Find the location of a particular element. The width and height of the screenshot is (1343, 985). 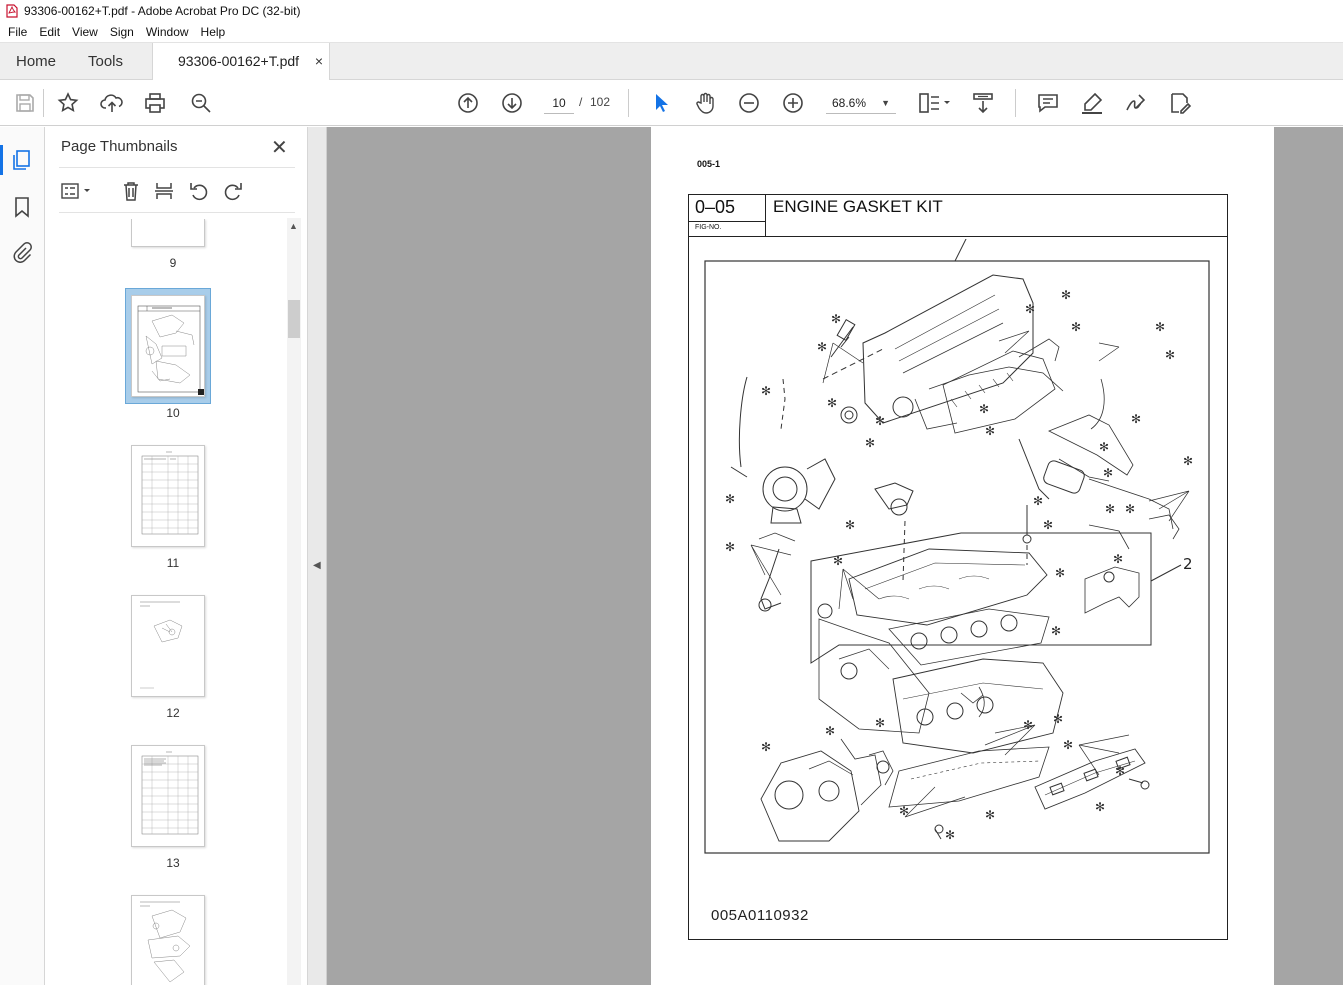

tab-document: 93306-00162+T.pdf × is located at coordinates (241, 62).